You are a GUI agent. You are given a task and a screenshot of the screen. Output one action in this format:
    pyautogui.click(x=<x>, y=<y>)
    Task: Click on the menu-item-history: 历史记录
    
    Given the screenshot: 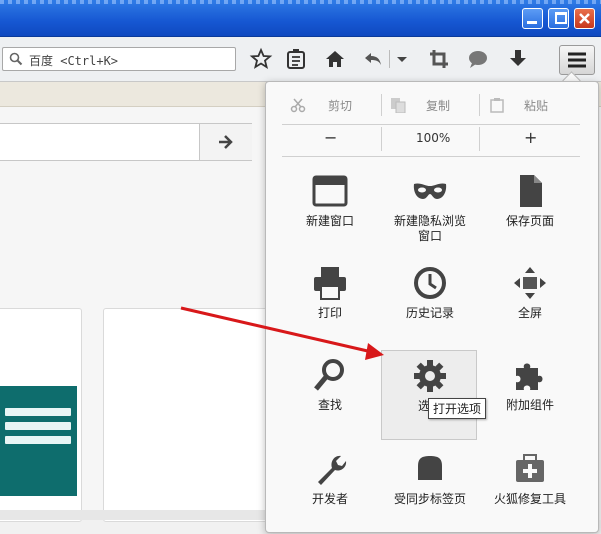 What is the action you would take?
    pyautogui.click(x=430, y=303)
    